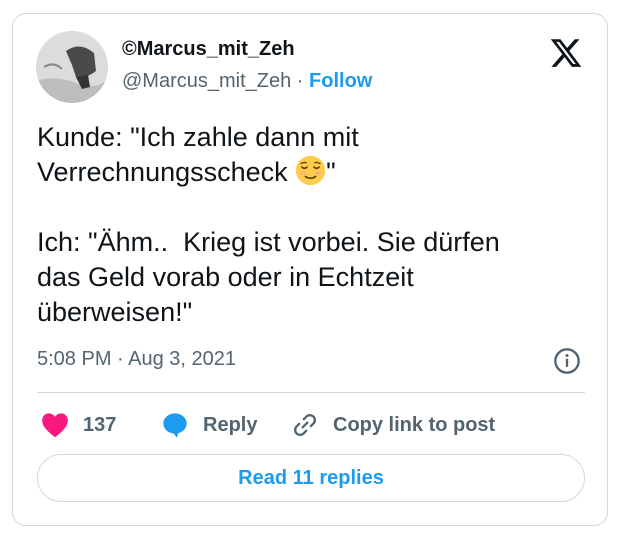 The image size is (620, 538). What do you see at coordinates (331, 172) in the screenshot?
I see `tweet-line-2-end: "` at bounding box center [331, 172].